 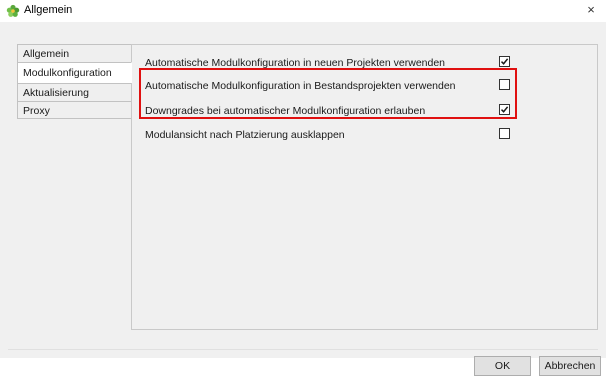 I want to click on close-button: ×, so click(x=591, y=10).